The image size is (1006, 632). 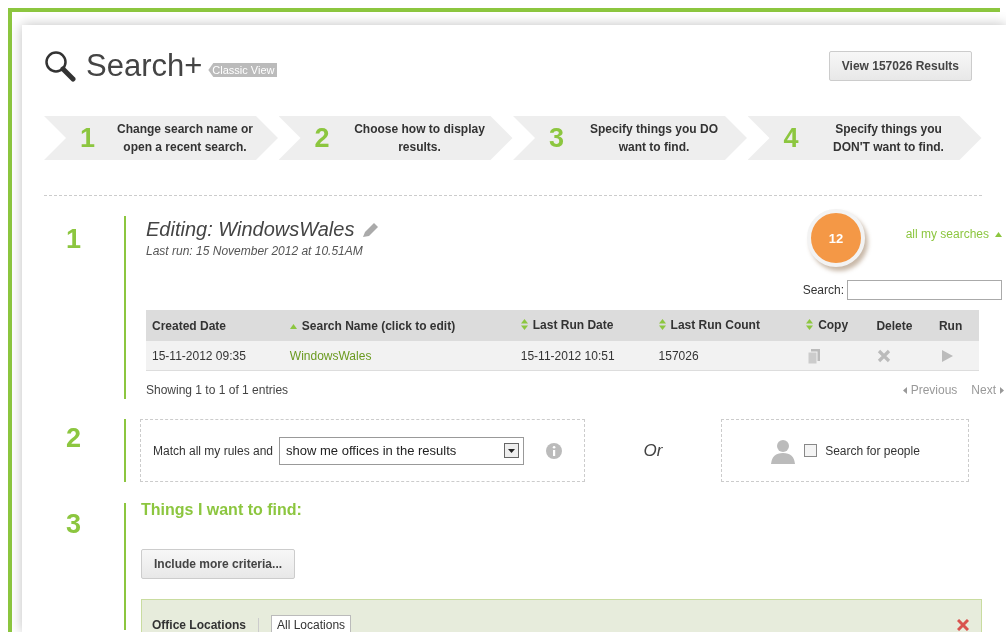 What do you see at coordinates (215, 356) in the screenshot?
I see `table-cell: 15-11-2012 09:35` at bounding box center [215, 356].